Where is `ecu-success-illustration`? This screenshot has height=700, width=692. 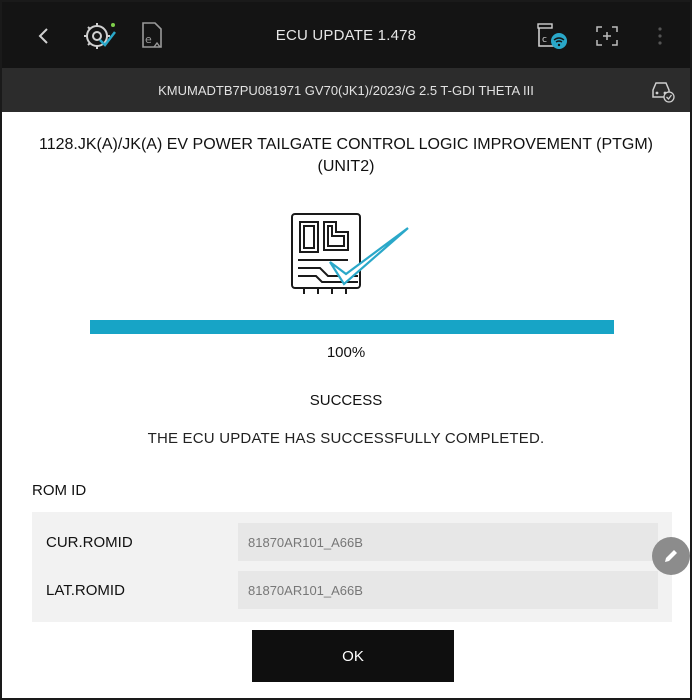 ecu-success-illustration is located at coordinates (350, 253).